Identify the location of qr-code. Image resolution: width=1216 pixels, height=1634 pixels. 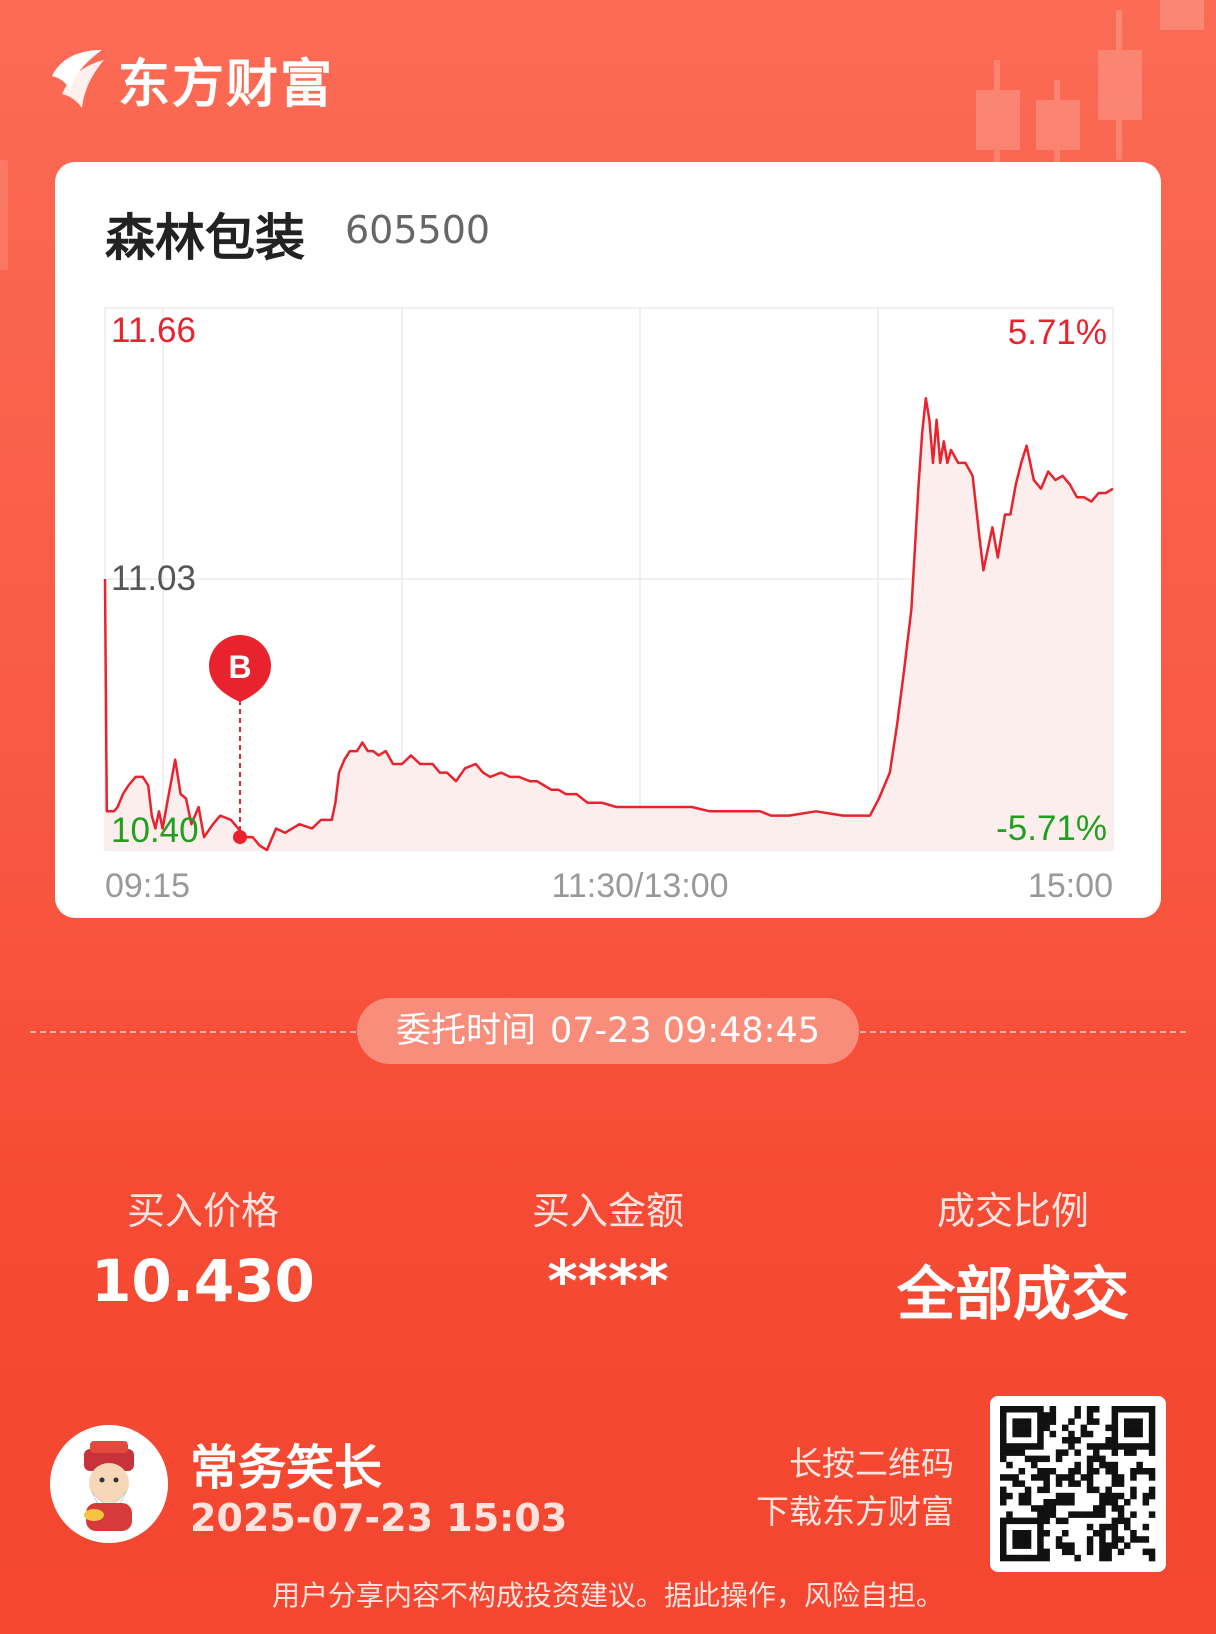
(1078, 1484).